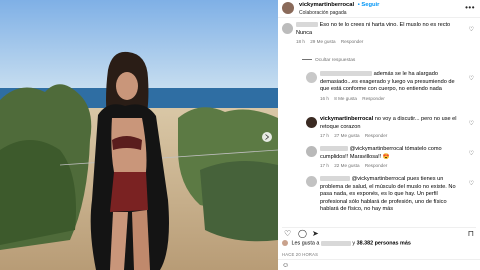 This screenshot has height=270, width=480. I want to click on next-arrow-icon, so click(267, 137).